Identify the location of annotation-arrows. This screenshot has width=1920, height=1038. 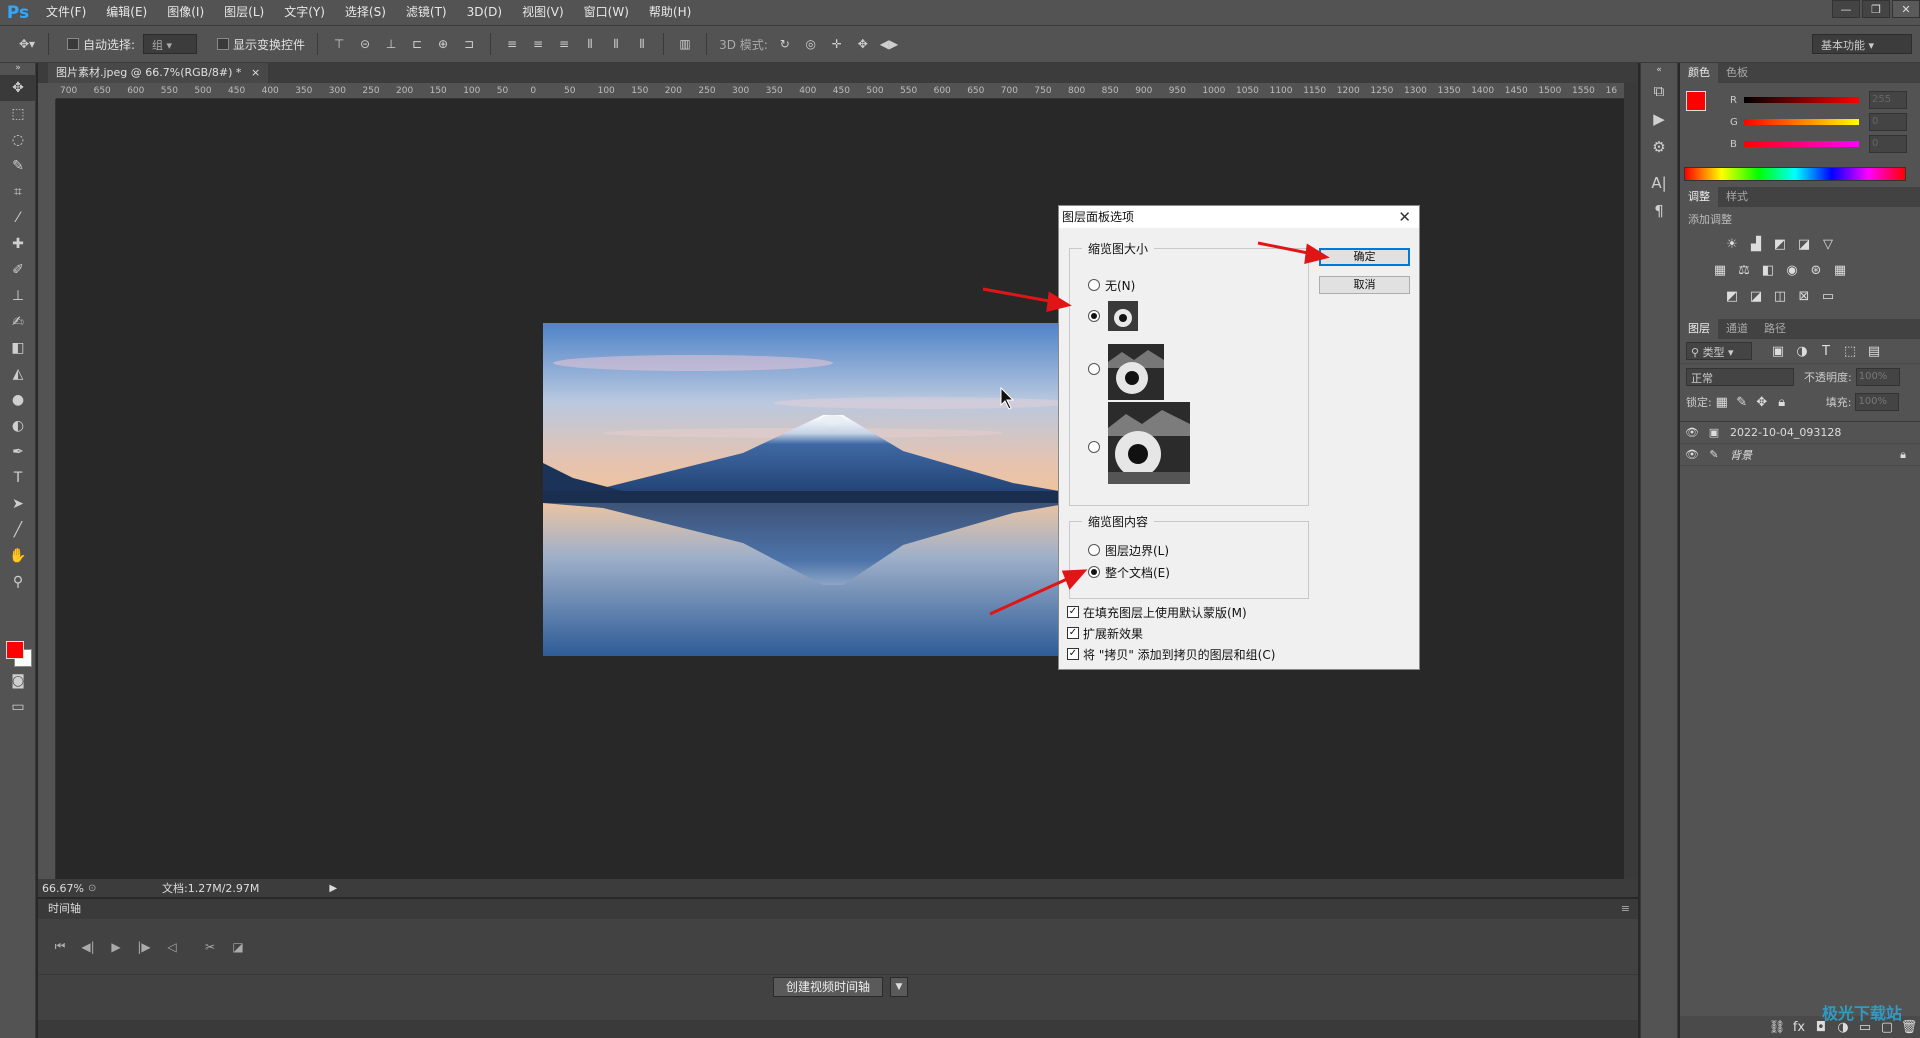
(1156, 428).